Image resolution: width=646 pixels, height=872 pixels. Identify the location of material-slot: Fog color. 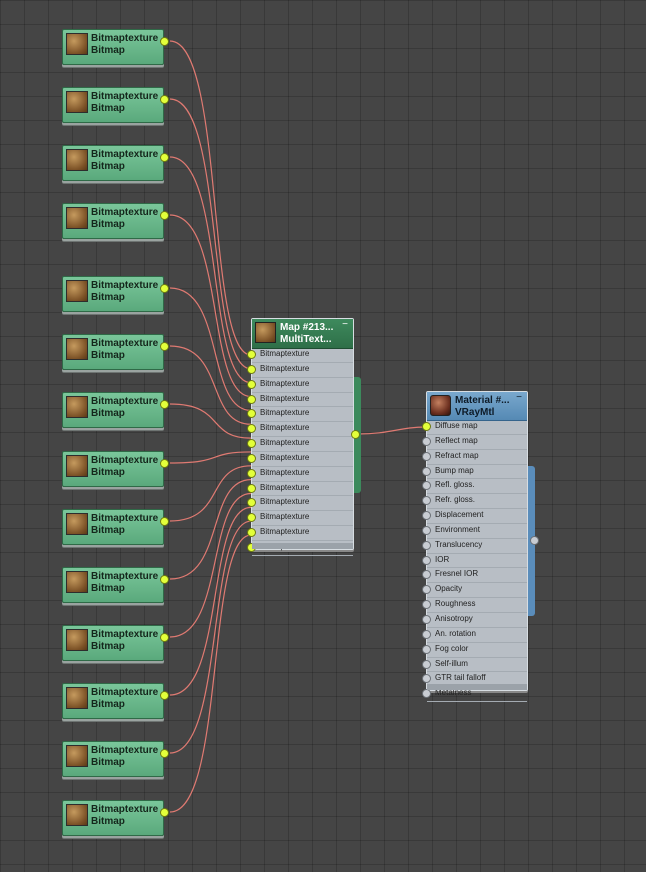
(474, 650).